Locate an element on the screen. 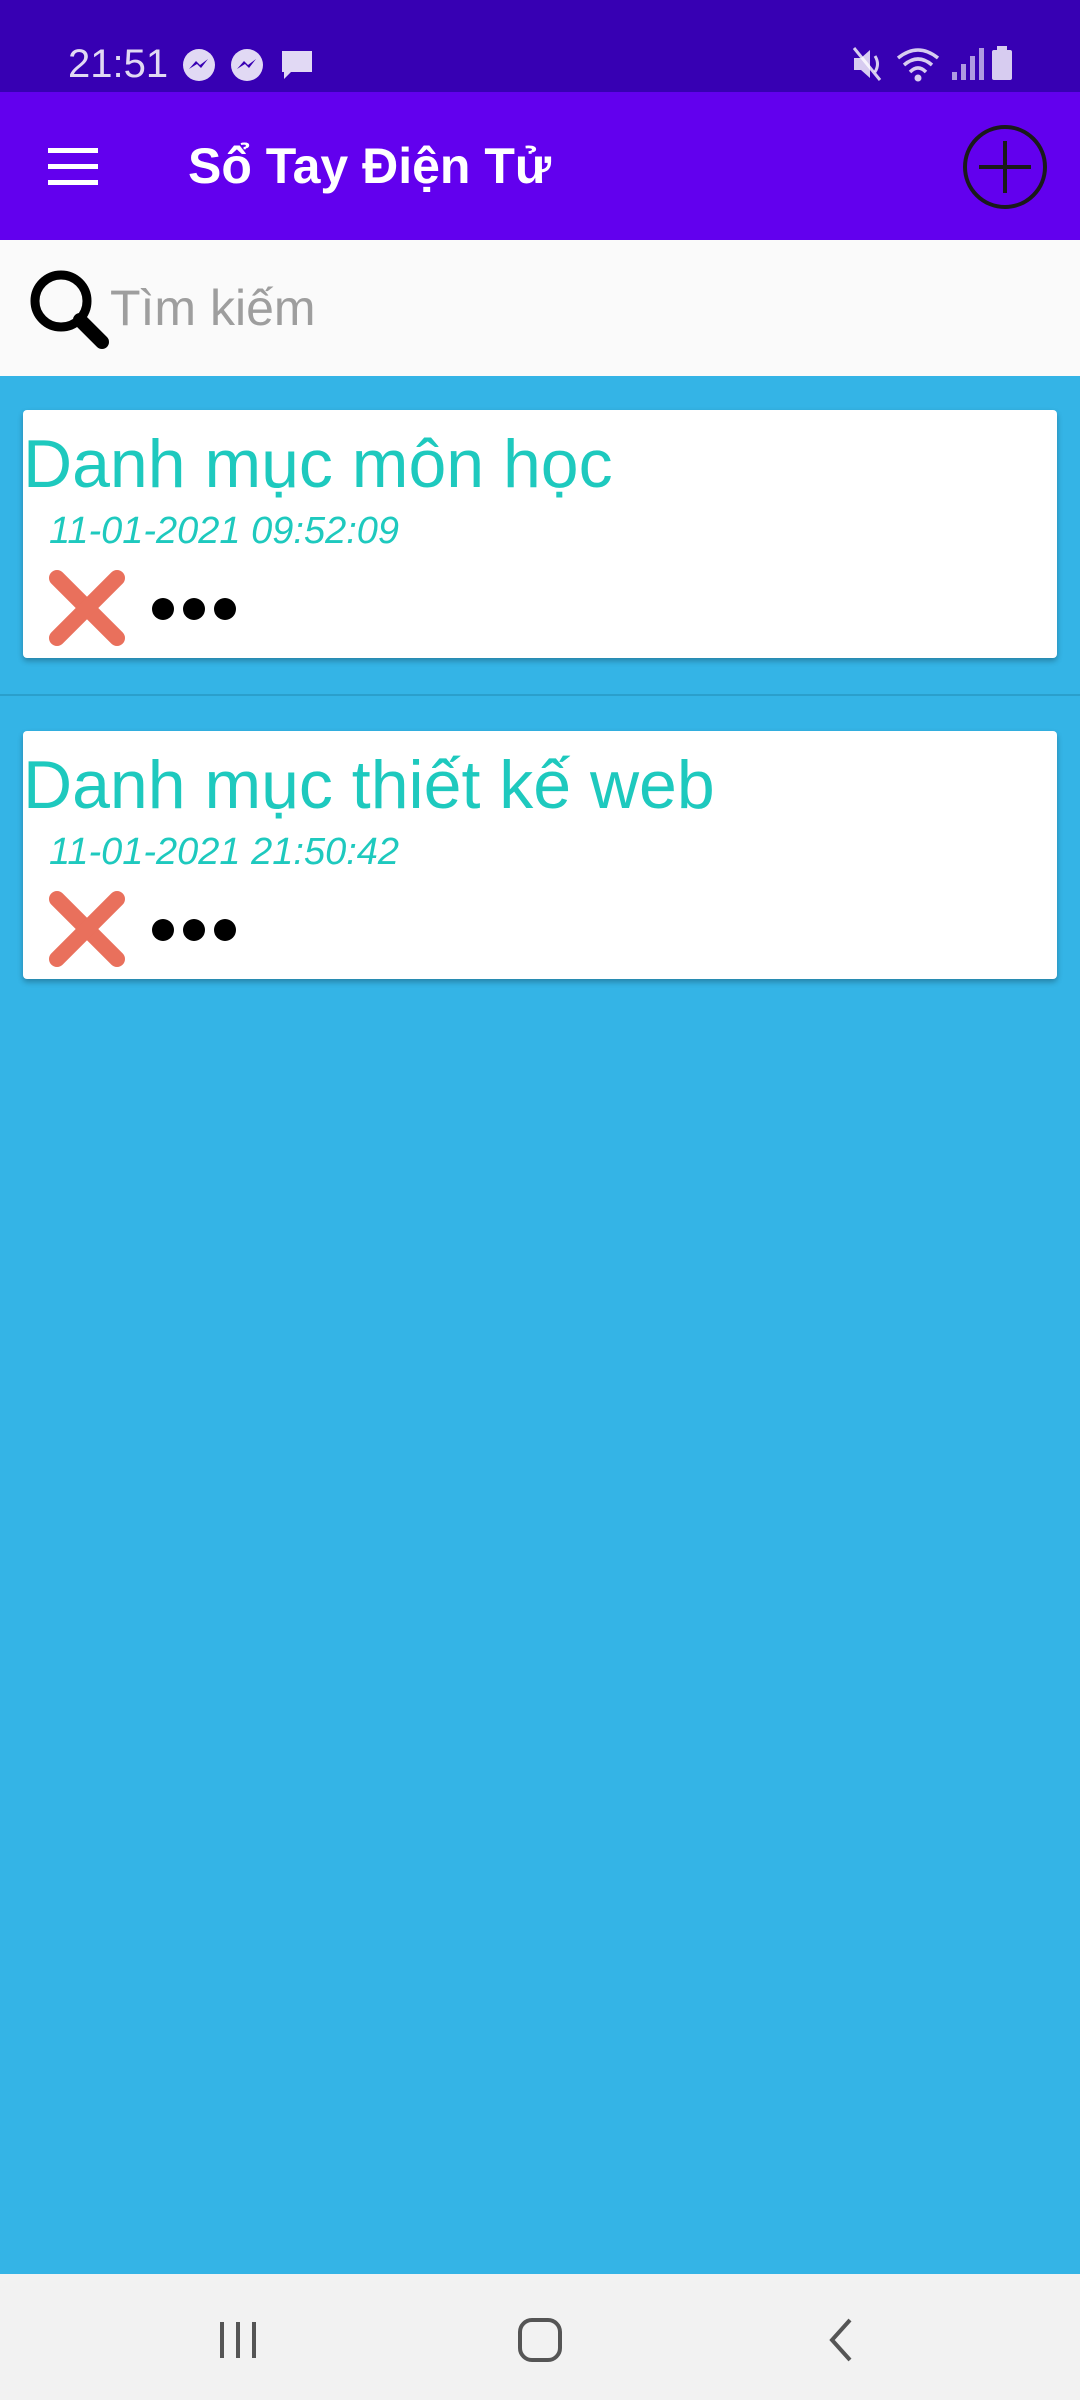 This screenshot has width=1080, height=2400. search-bar is located at coordinates (540, 308).